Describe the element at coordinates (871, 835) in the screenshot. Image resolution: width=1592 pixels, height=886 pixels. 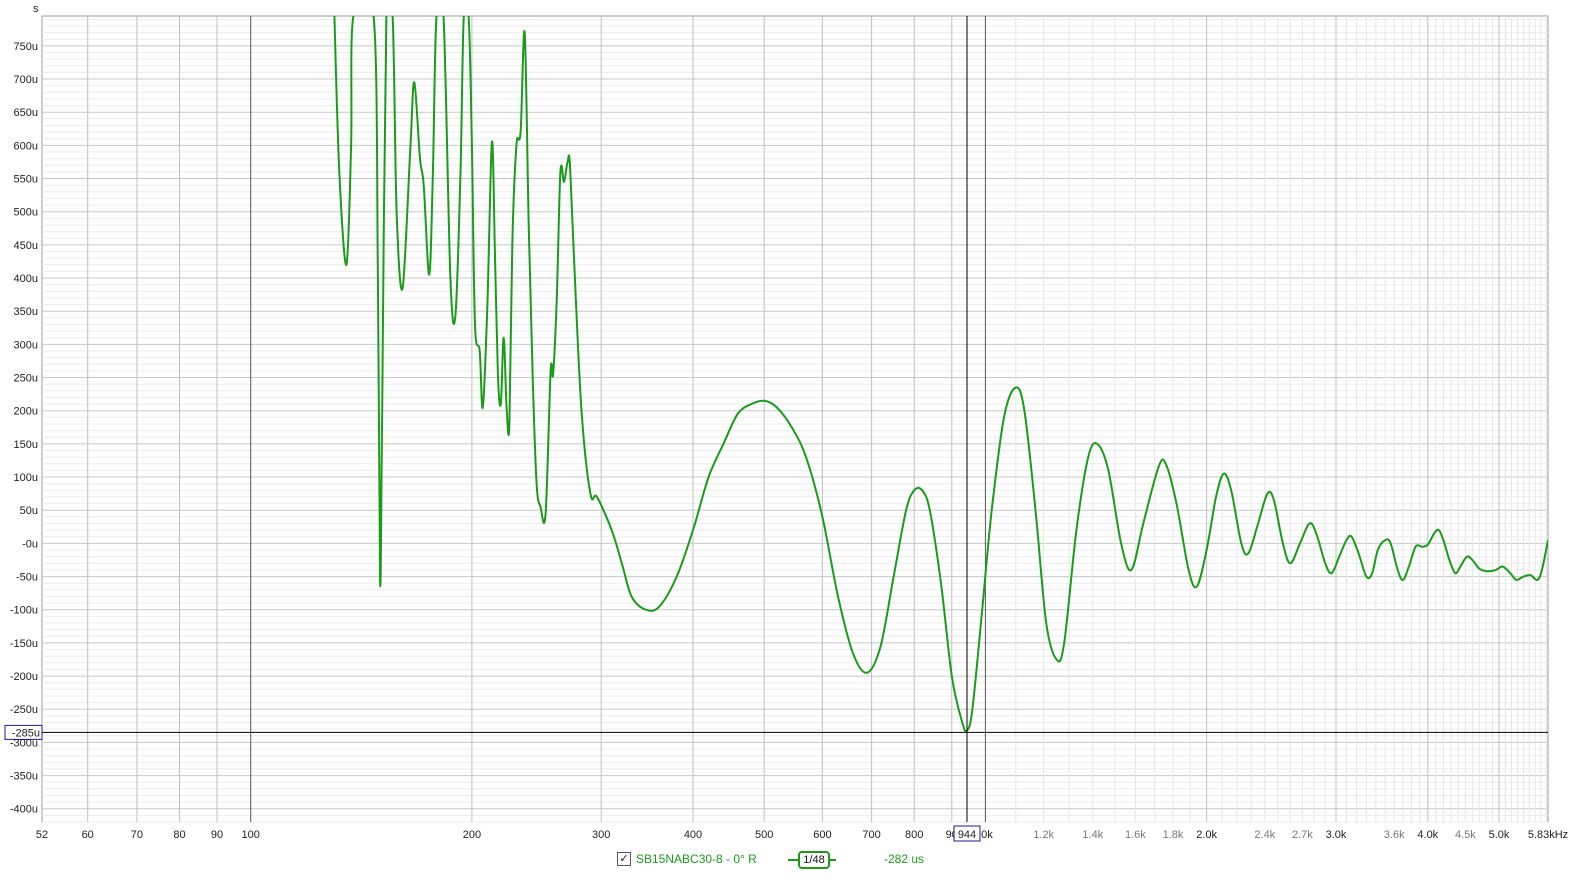
I see `x-tick-label: 700` at that location.